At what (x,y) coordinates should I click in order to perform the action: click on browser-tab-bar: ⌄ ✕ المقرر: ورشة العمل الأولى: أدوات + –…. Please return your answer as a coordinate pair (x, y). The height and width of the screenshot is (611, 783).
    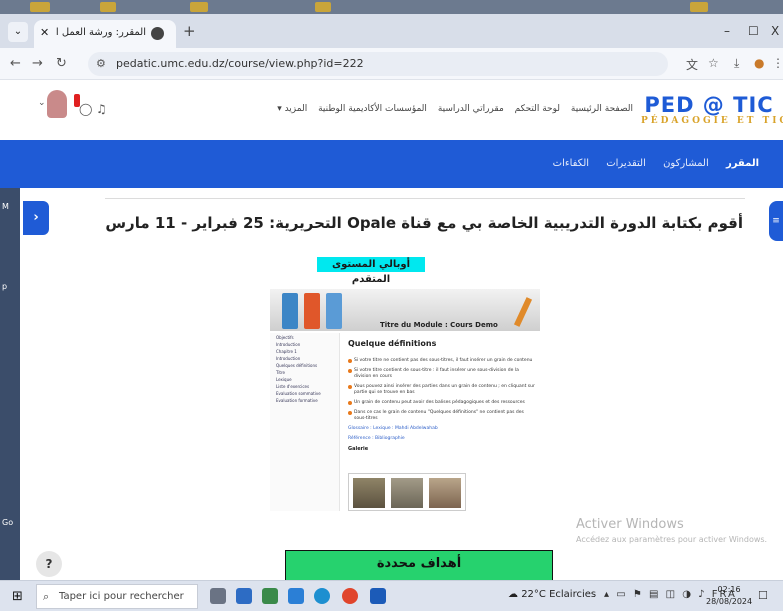
    Looking at the image, I should click on (391, 31).